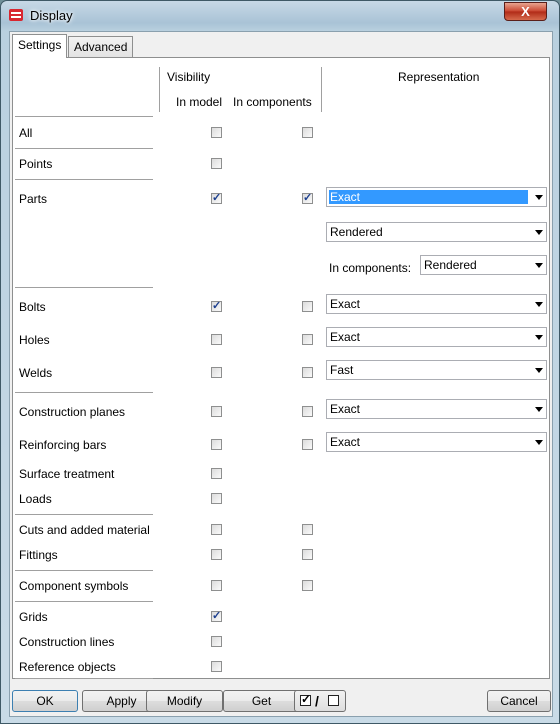  I want to click on construction-planes-representation-value: Exact, so click(345, 409).